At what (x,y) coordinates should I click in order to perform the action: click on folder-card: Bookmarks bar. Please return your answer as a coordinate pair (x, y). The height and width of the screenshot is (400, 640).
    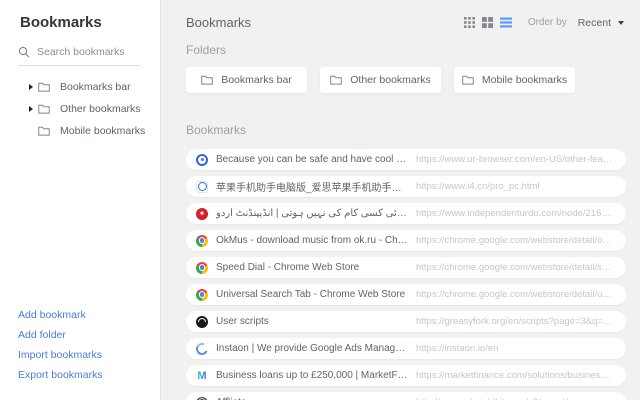
    Looking at the image, I should click on (246, 80).